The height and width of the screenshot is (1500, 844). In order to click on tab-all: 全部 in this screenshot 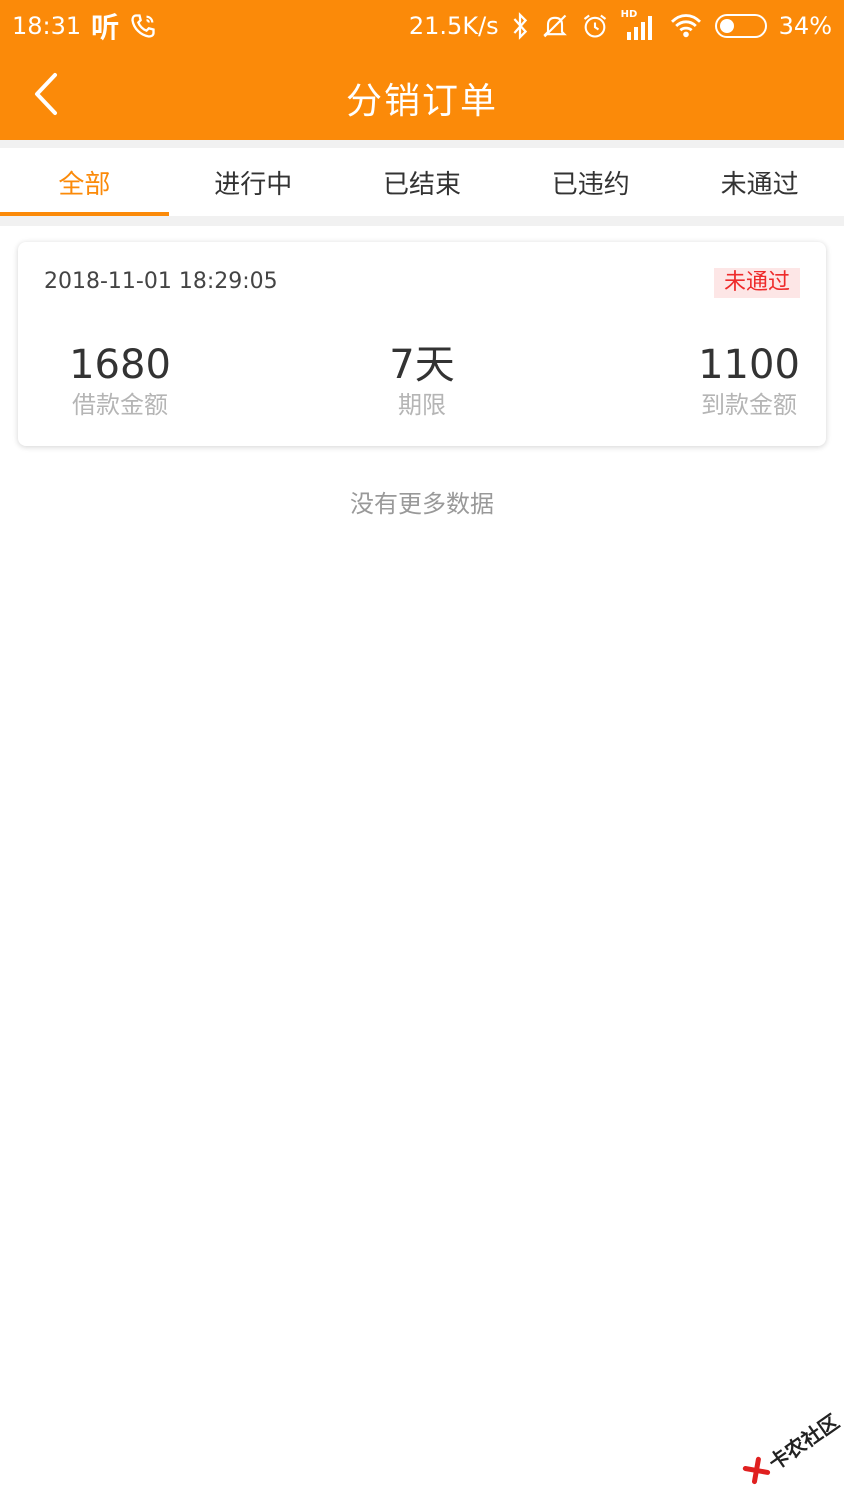, I will do `click(84, 182)`.